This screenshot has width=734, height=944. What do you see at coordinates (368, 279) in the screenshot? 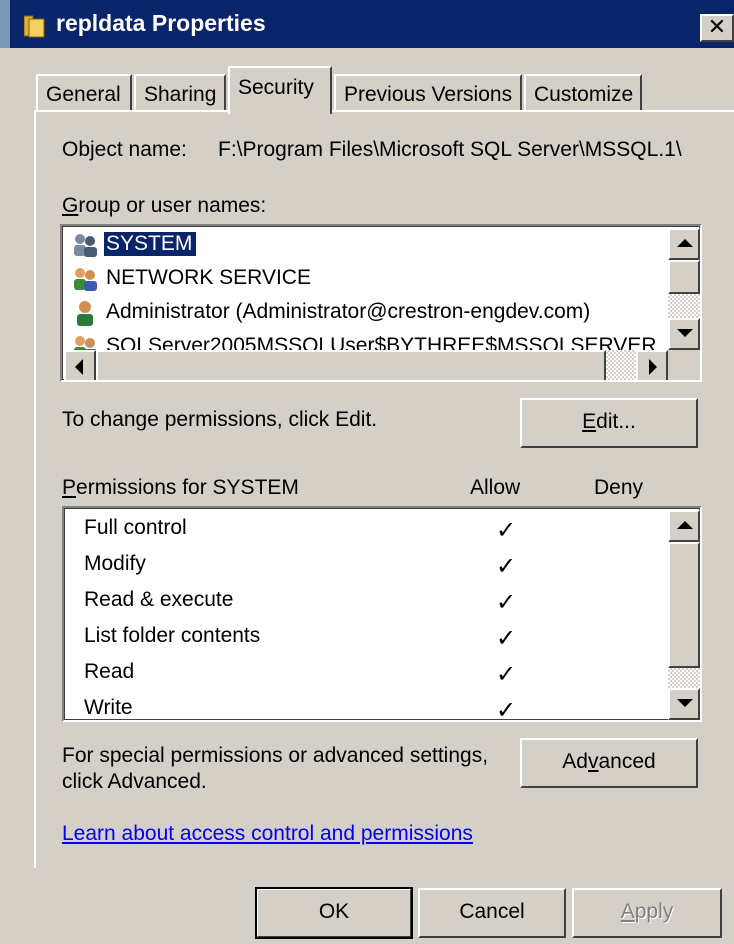
I see `list-item-network-service: NETWORK SERVICE` at bounding box center [368, 279].